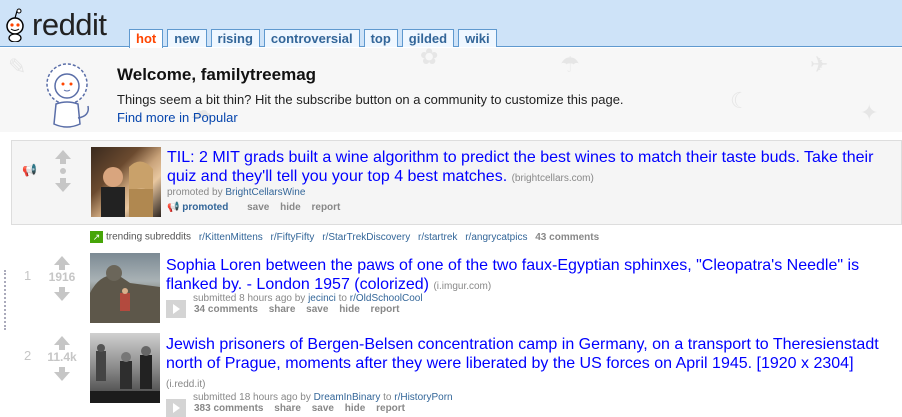 The height and width of the screenshot is (417, 902). I want to click on post-buttons: 📢 promoted save hide report, so click(257, 207).